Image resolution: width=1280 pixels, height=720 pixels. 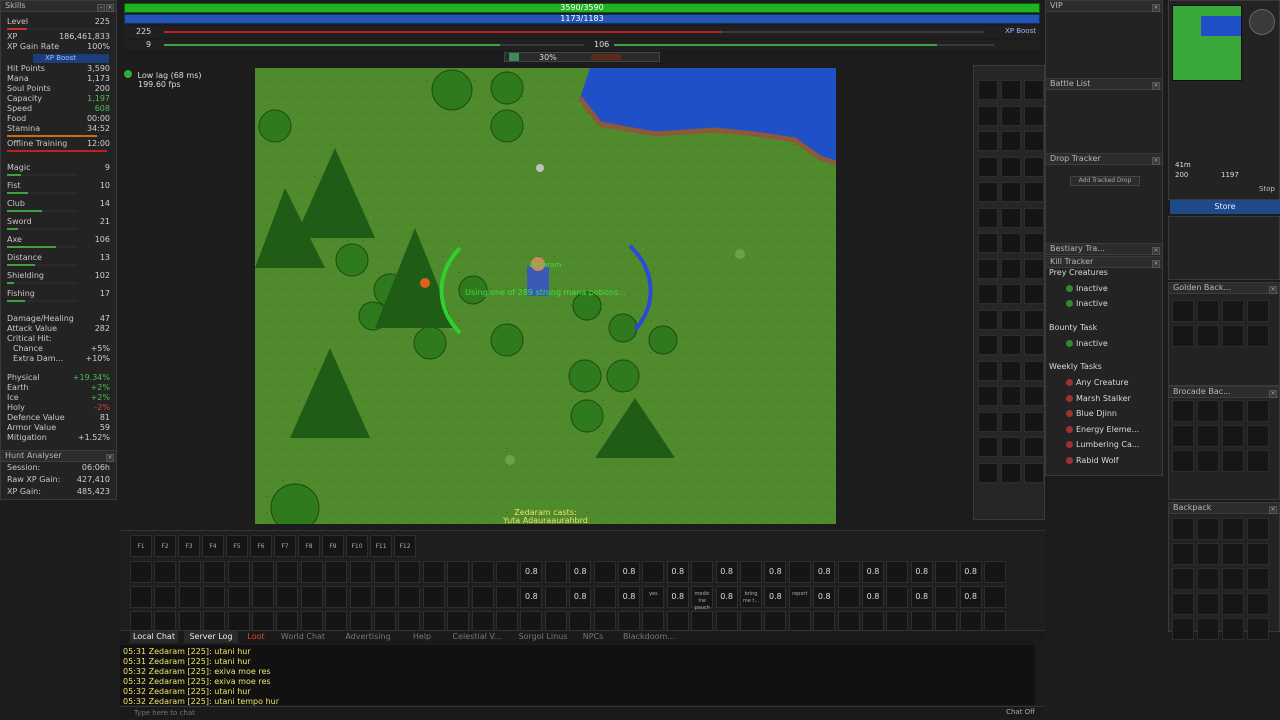 I want to click on weekly-task: Any Creature, so click(x=1102, y=382).